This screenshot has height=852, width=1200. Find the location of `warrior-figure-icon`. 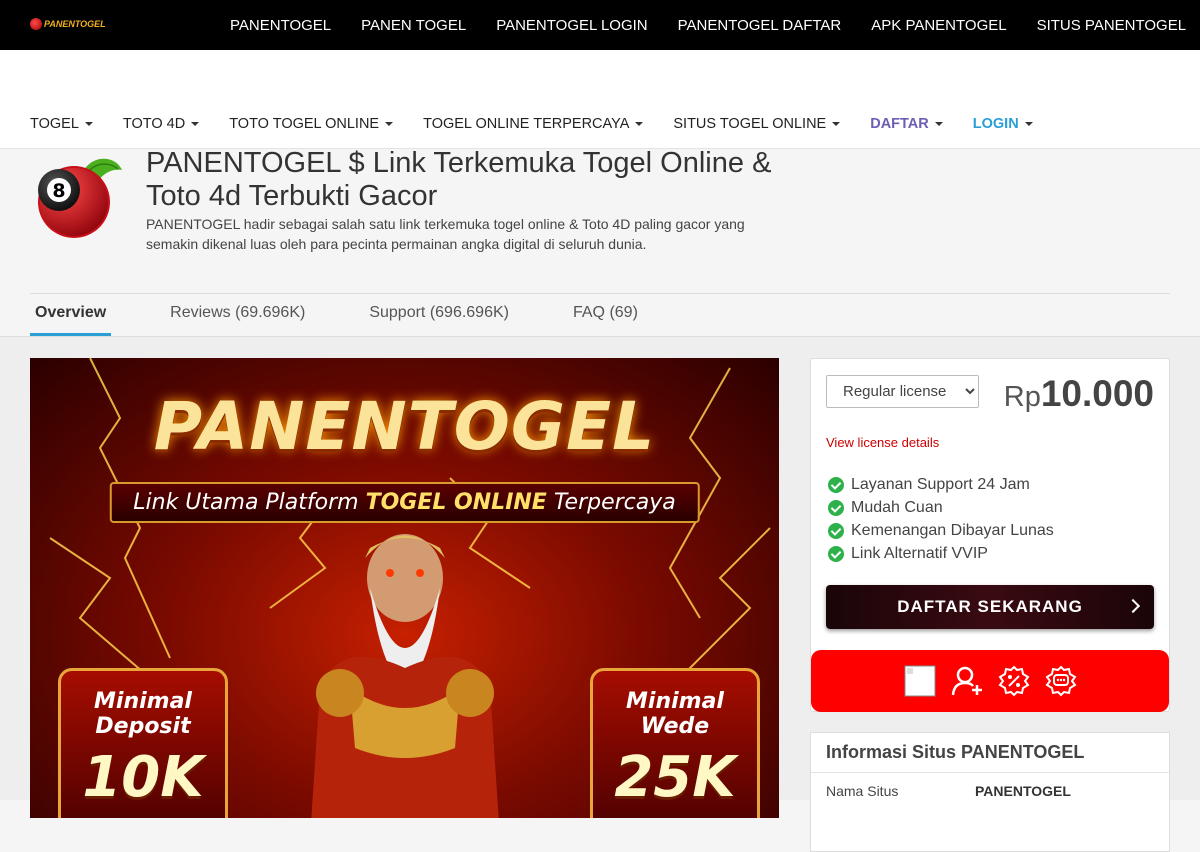

warrior-figure-icon is located at coordinates (405, 676).